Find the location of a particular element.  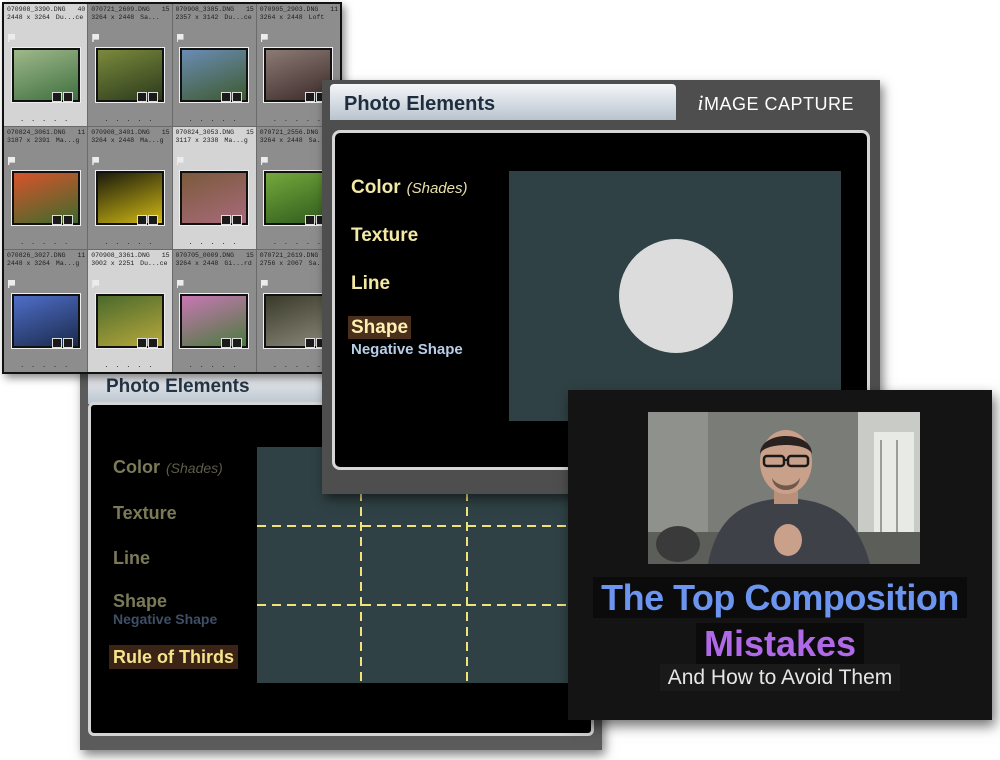

video-subtitle: And How to Avoid Them is located at coordinates (780, 677).